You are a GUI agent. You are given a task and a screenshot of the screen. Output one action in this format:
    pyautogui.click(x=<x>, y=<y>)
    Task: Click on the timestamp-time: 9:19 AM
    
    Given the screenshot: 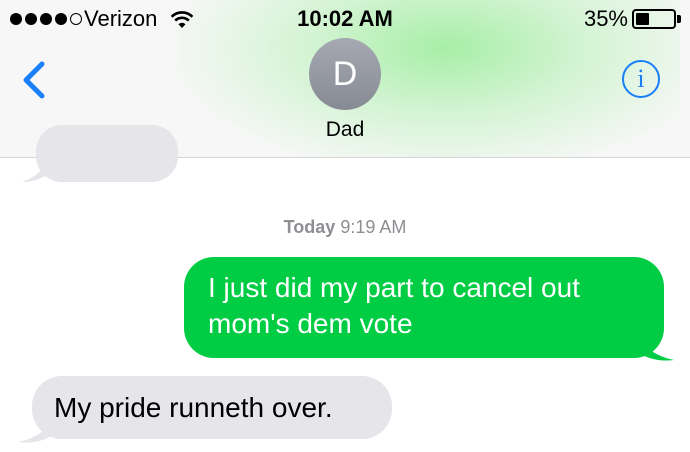 What is the action you would take?
    pyautogui.click(x=373, y=227)
    